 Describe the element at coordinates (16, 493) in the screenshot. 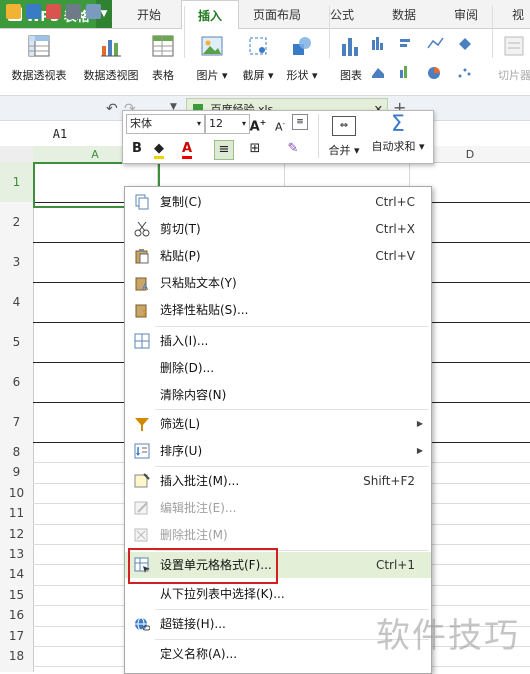

I see `row-header: 10` at that location.